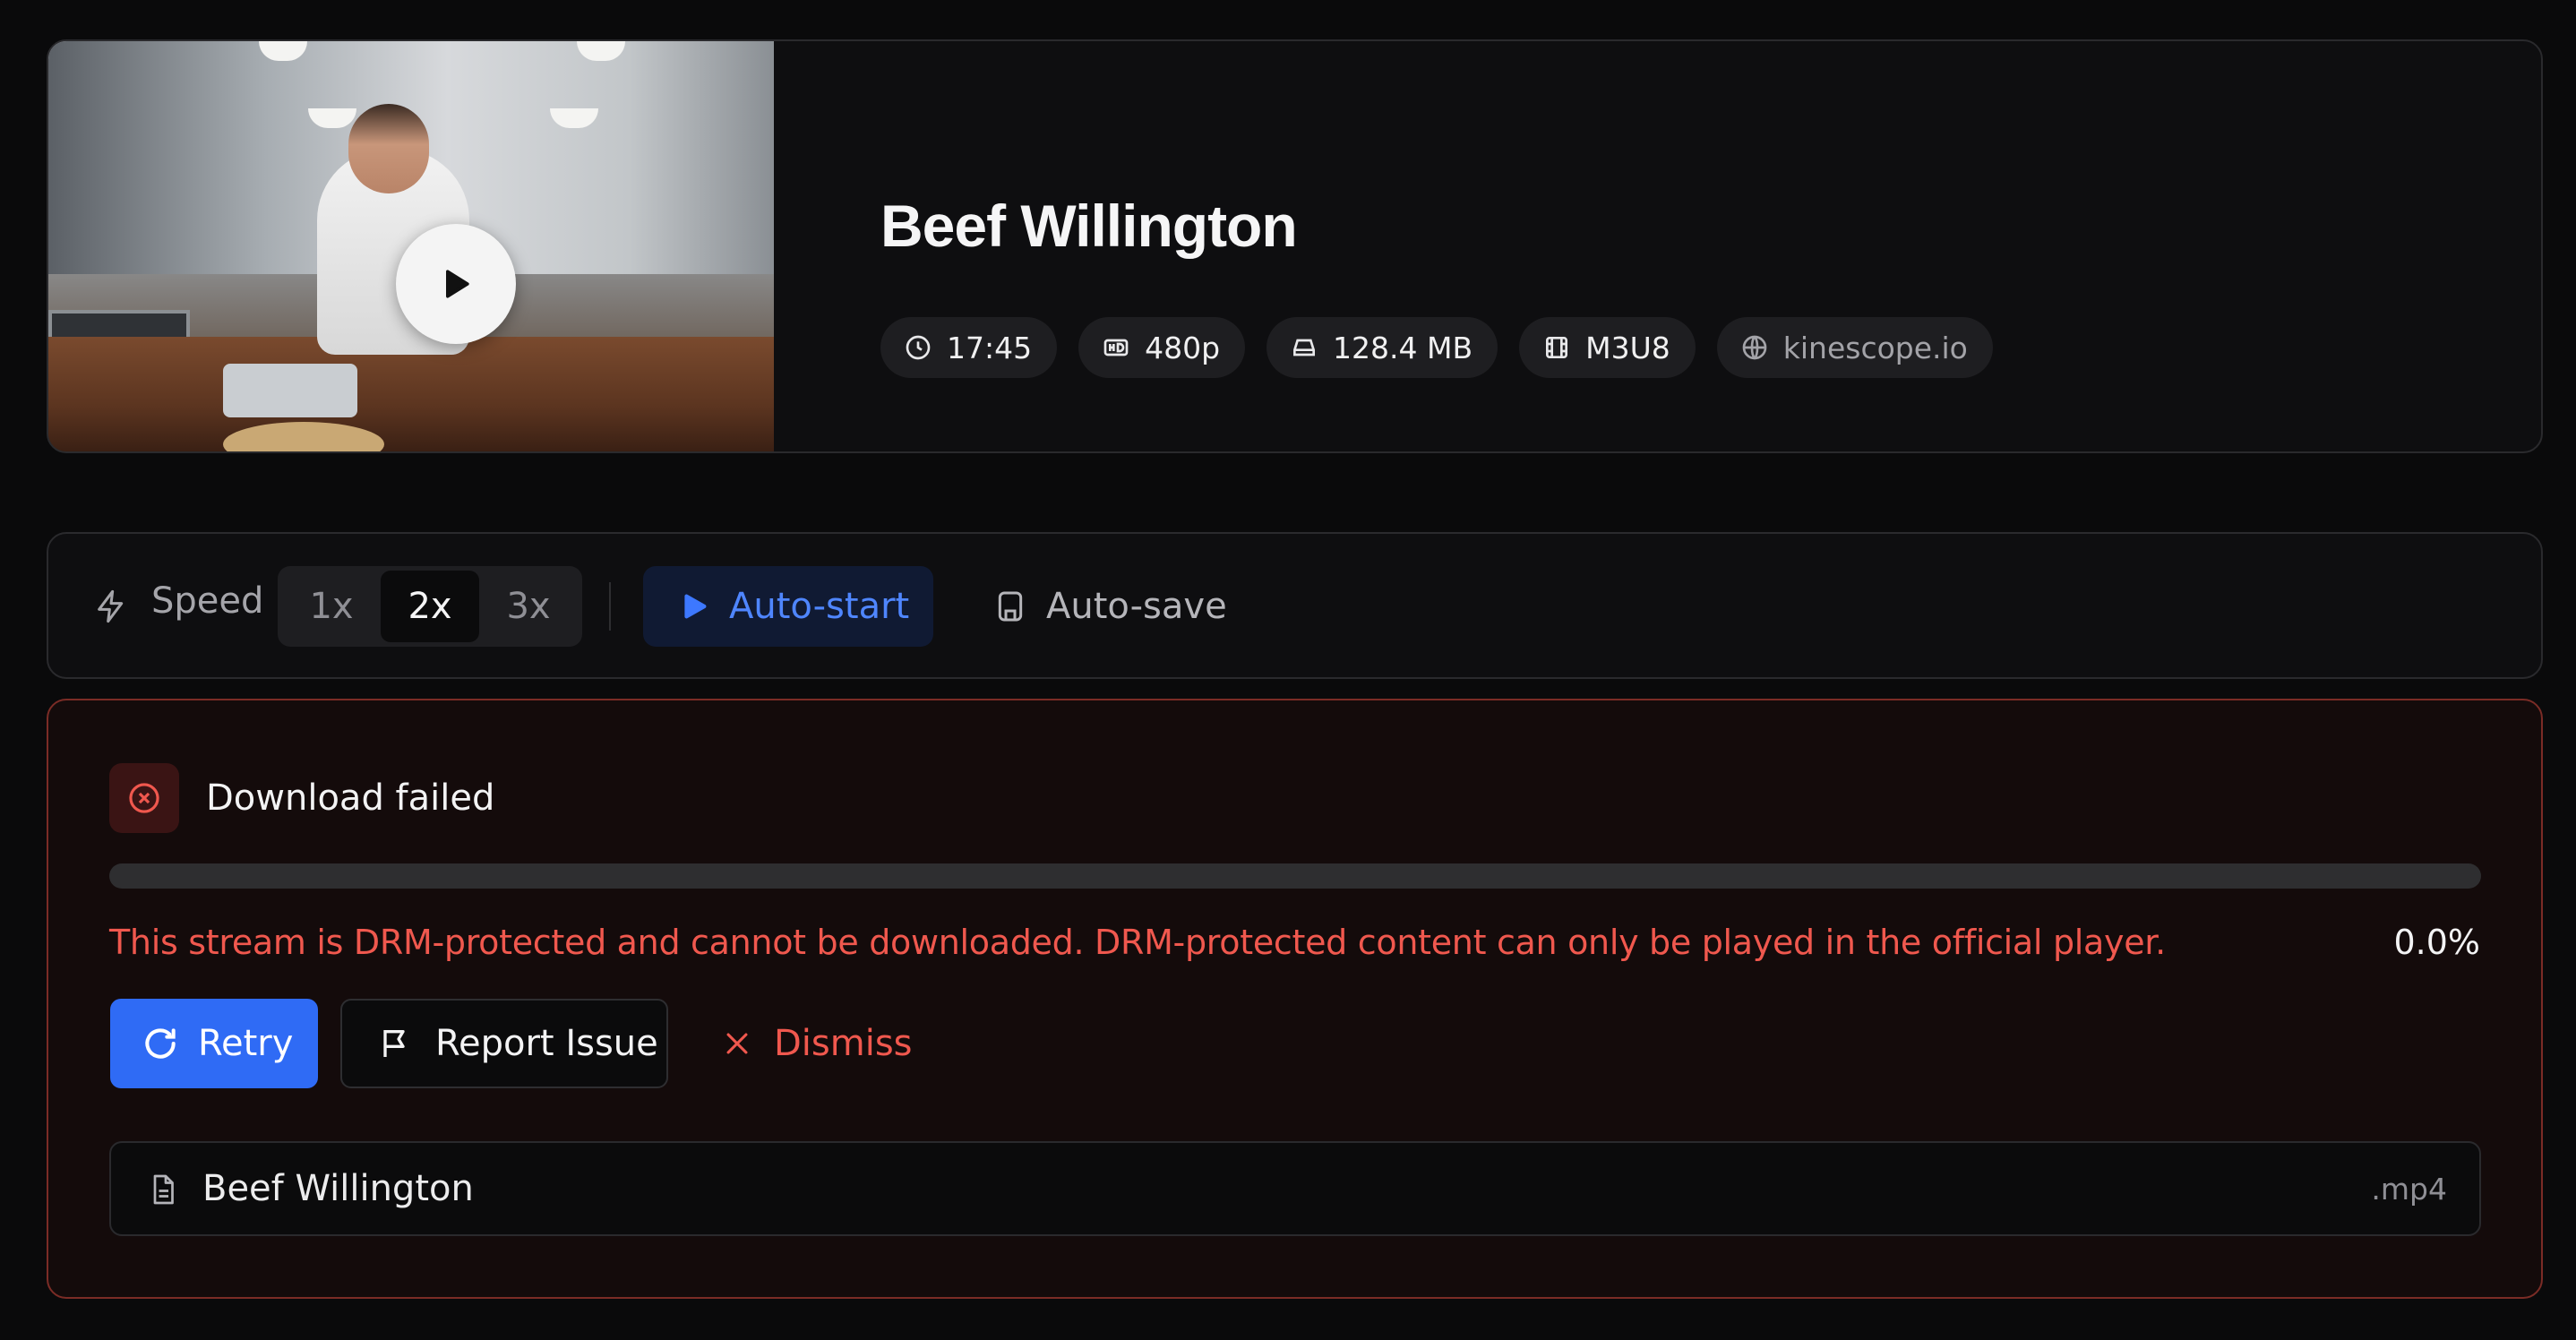 The image size is (2576, 1340). I want to click on size-chip: 128.4 MB, so click(1382, 347).